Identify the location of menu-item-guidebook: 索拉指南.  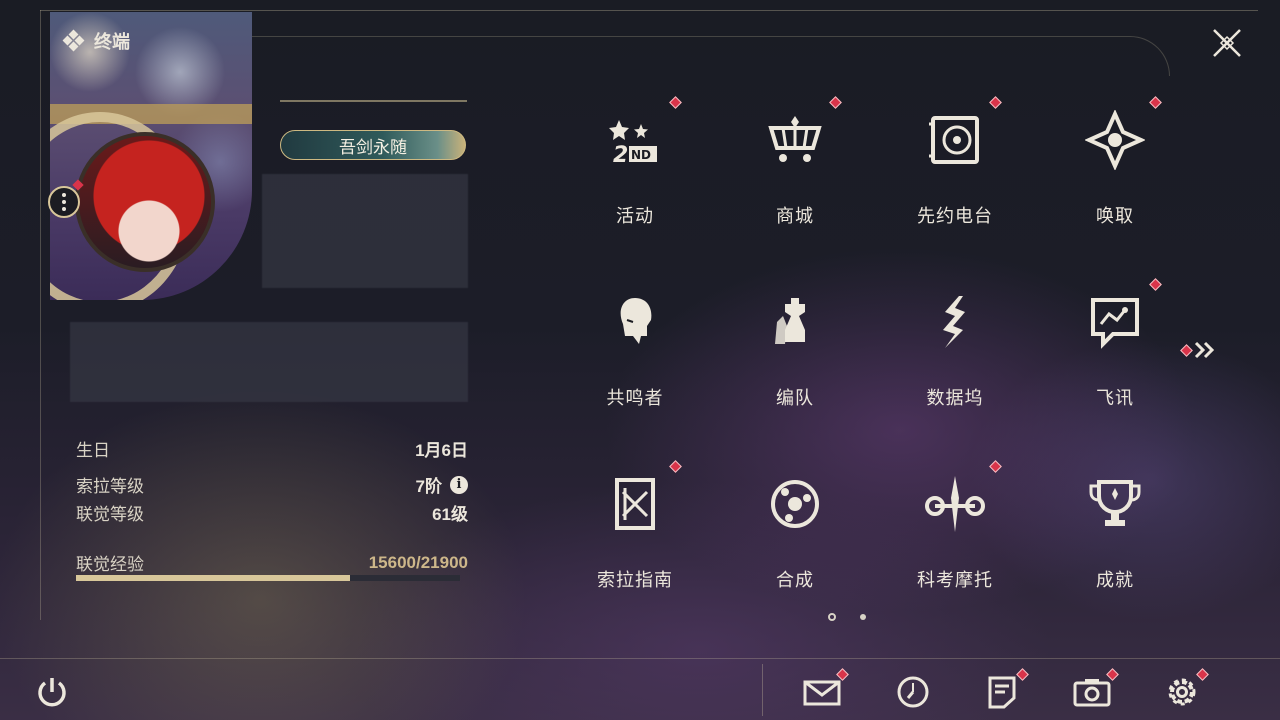
(635, 530).